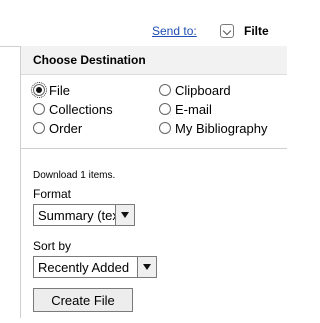  Describe the element at coordinates (154, 60) in the screenshot. I see `panel-header: Choose Destination` at that location.